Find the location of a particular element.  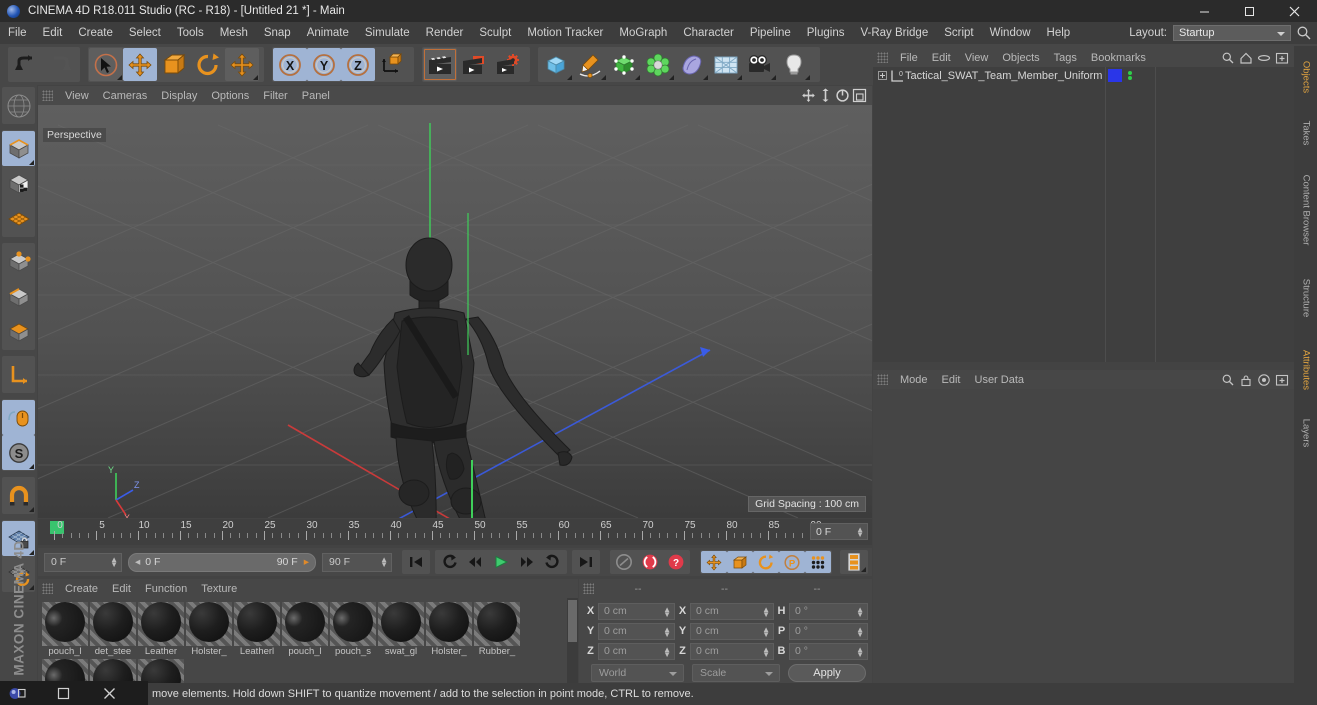

redo-button is located at coordinates (60, 64).